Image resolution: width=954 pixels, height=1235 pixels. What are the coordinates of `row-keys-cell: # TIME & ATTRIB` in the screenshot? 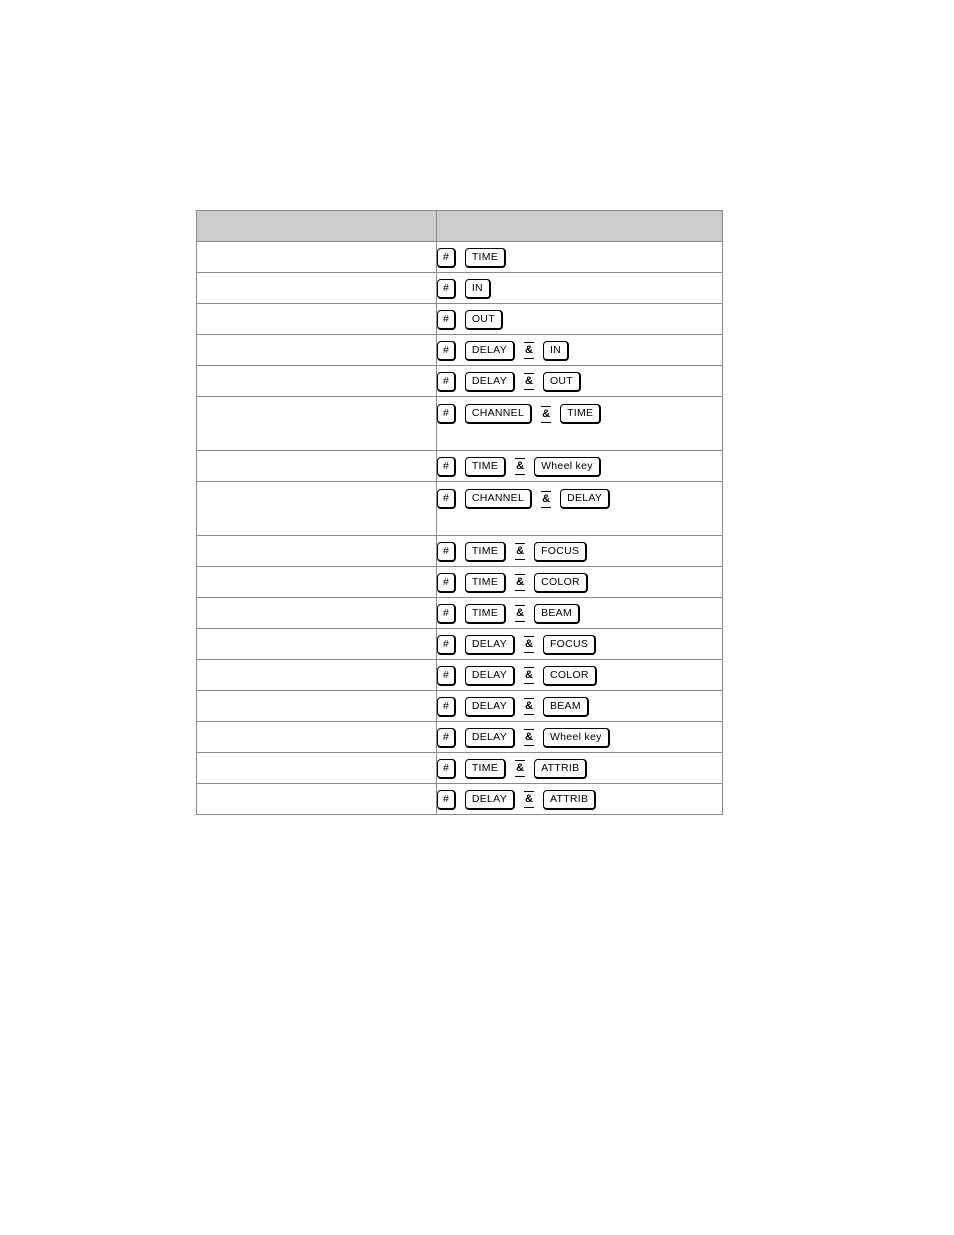 It's located at (579, 768).